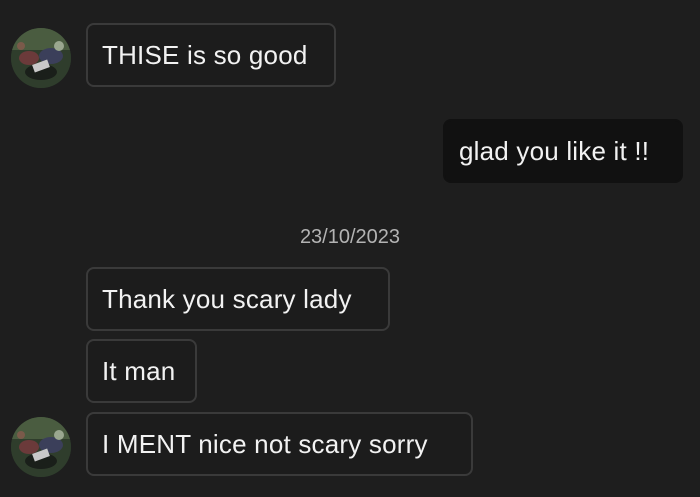 Image resolution: width=700 pixels, height=497 pixels. What do you see at coordinates (227, 298) in the screenshot?
I see `message-text: Thank you scary lady` at bounding box center [227, 298].